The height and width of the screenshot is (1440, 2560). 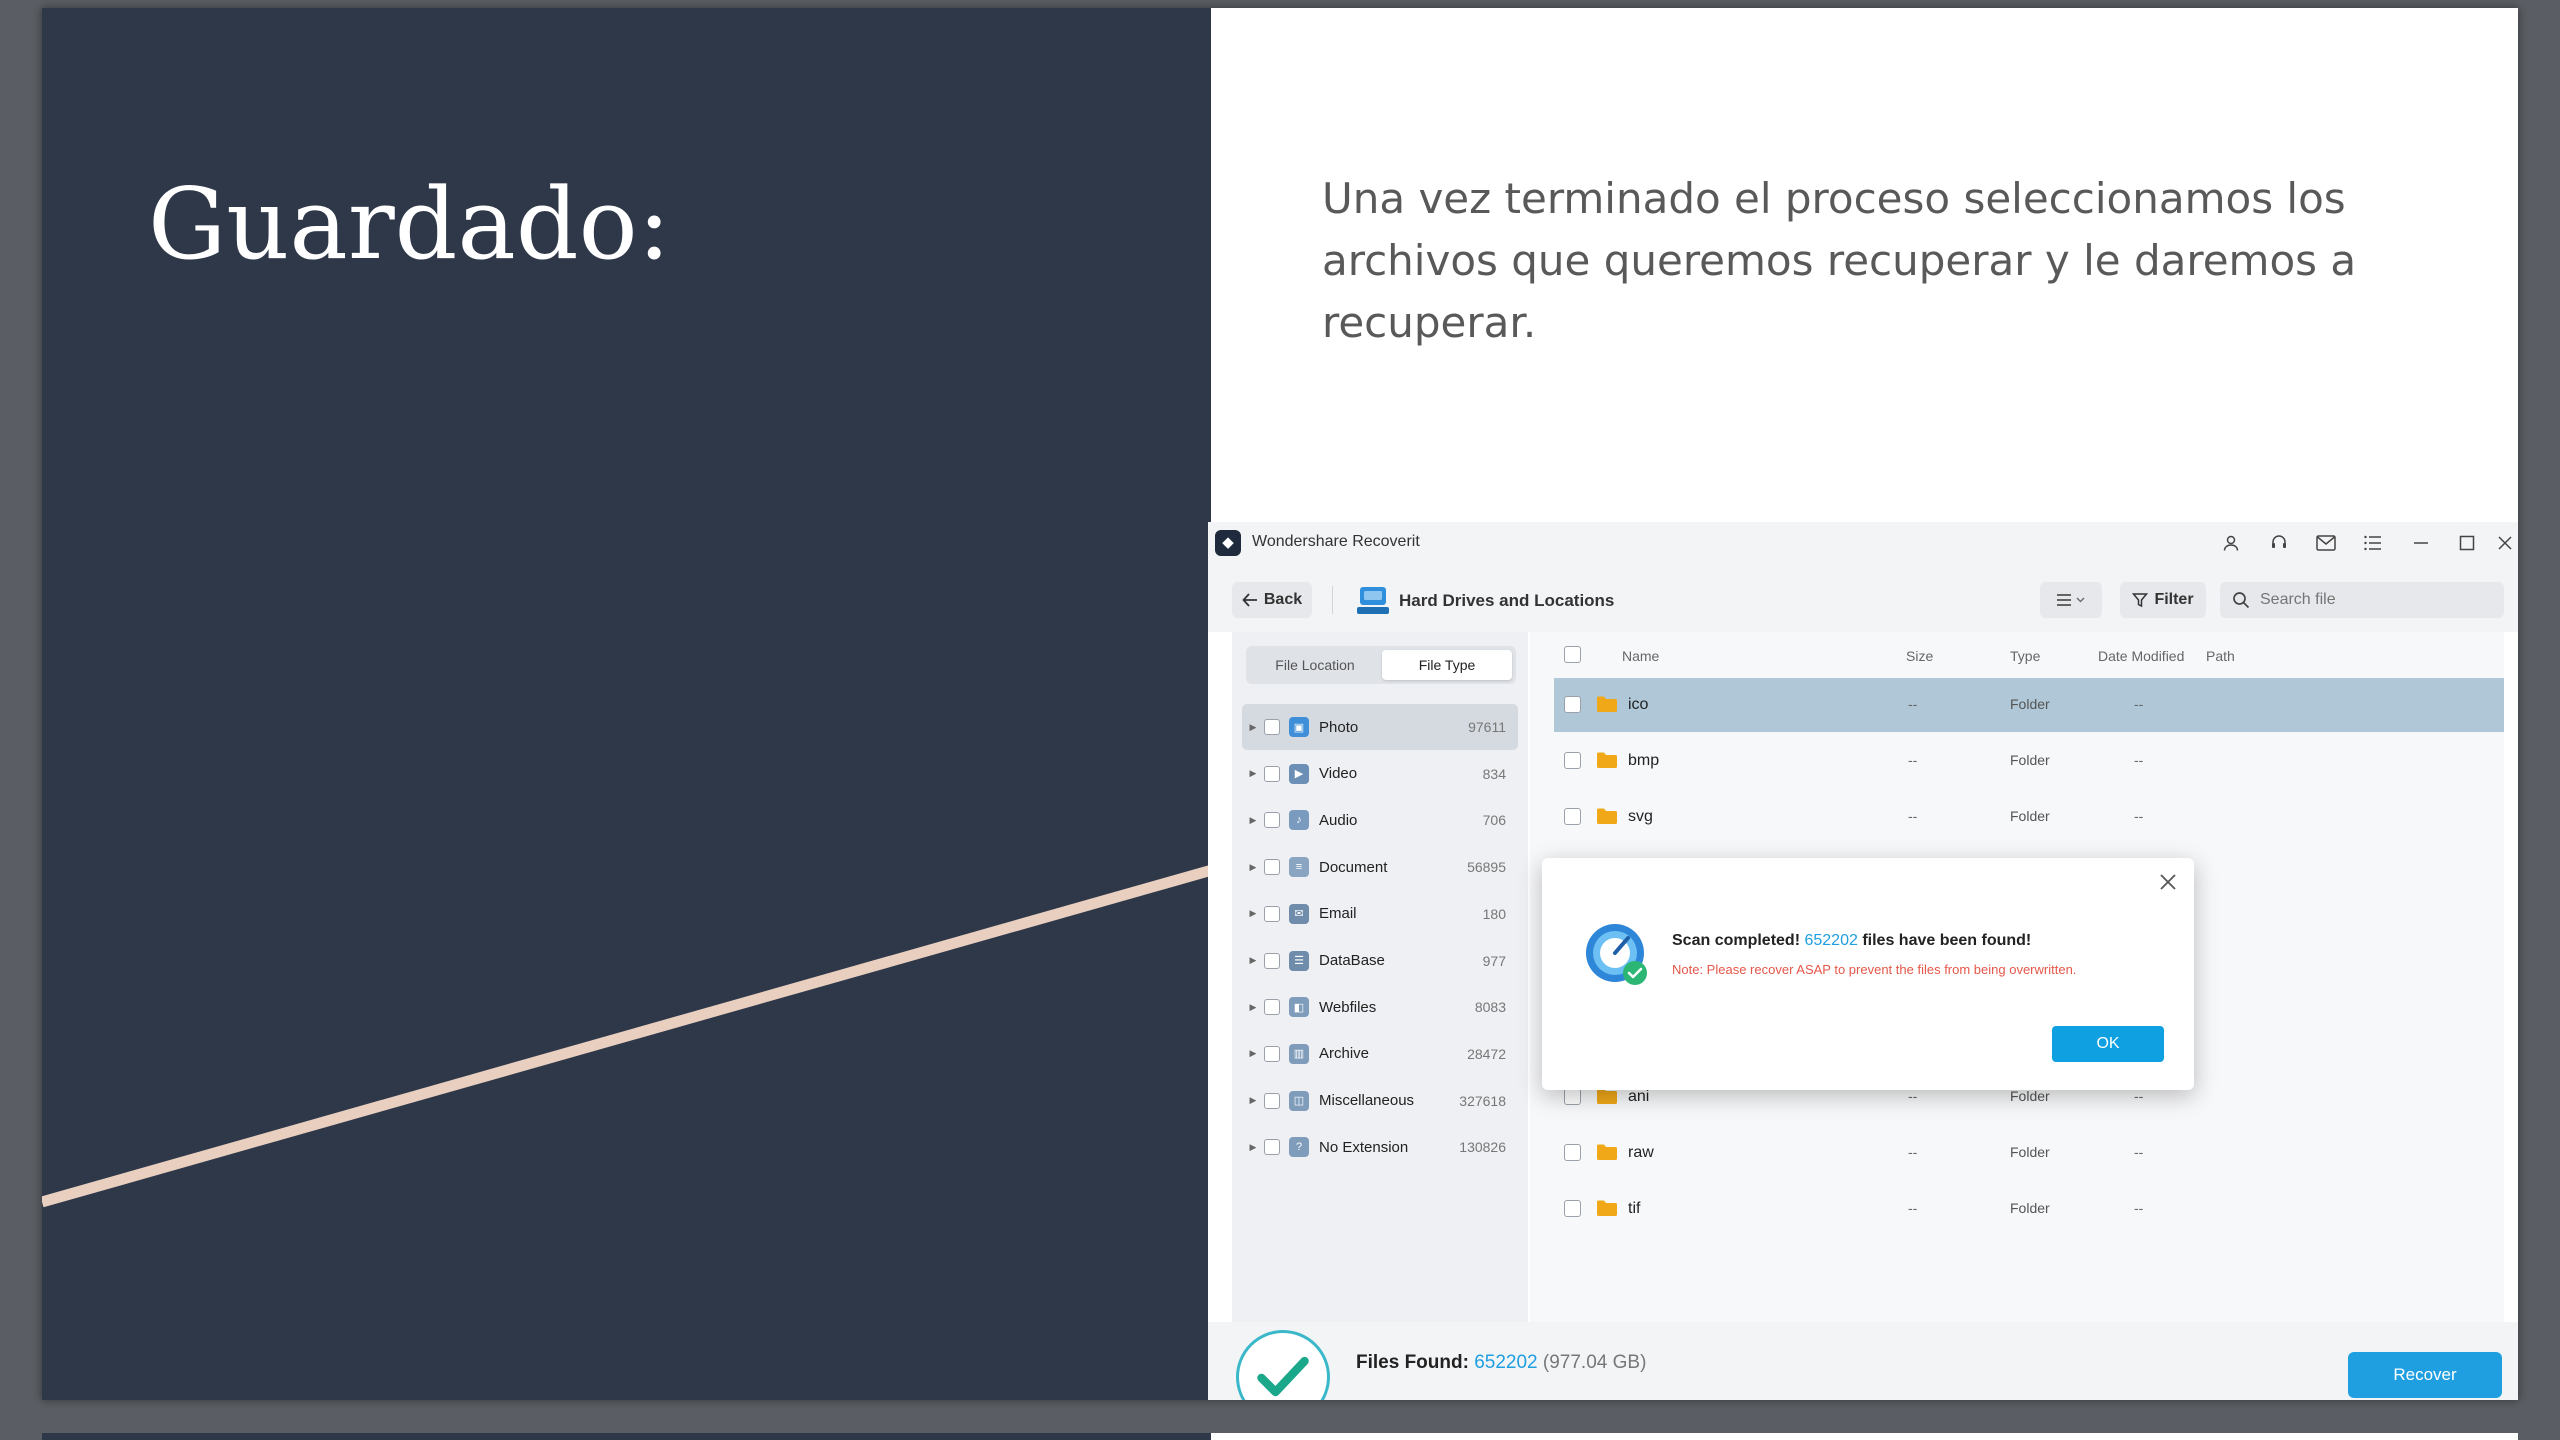 I want to click on row-name: svg, so click(x=1640, y=816).